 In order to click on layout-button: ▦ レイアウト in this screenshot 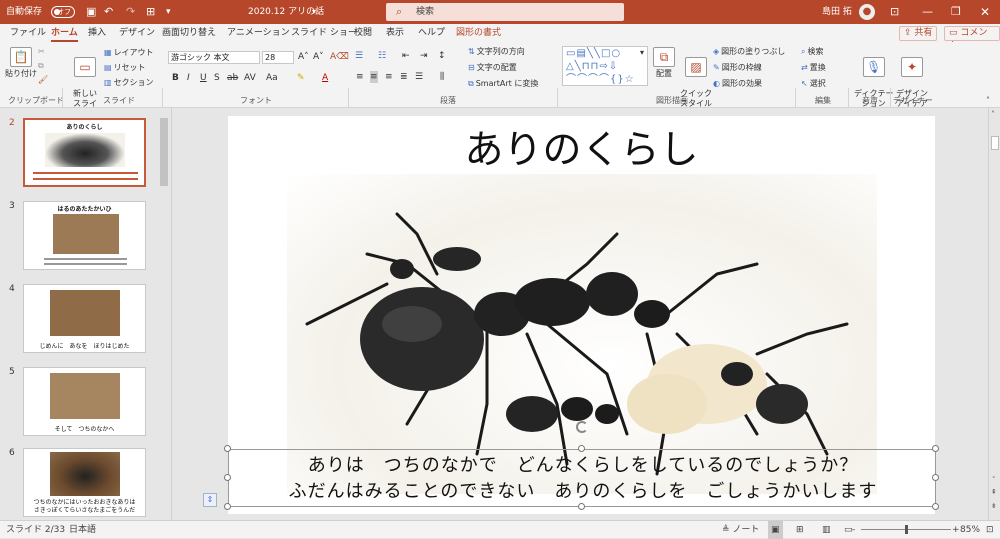, I will do `click(129, 53)`.